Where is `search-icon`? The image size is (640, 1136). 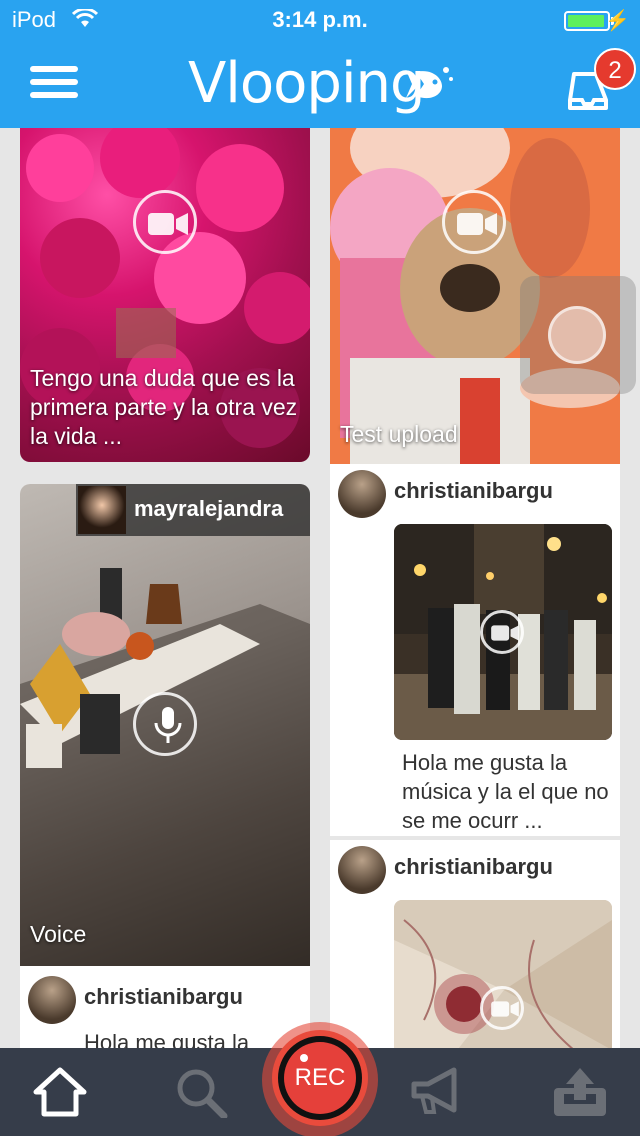
search-icon is located at coordinates (202, 1093).